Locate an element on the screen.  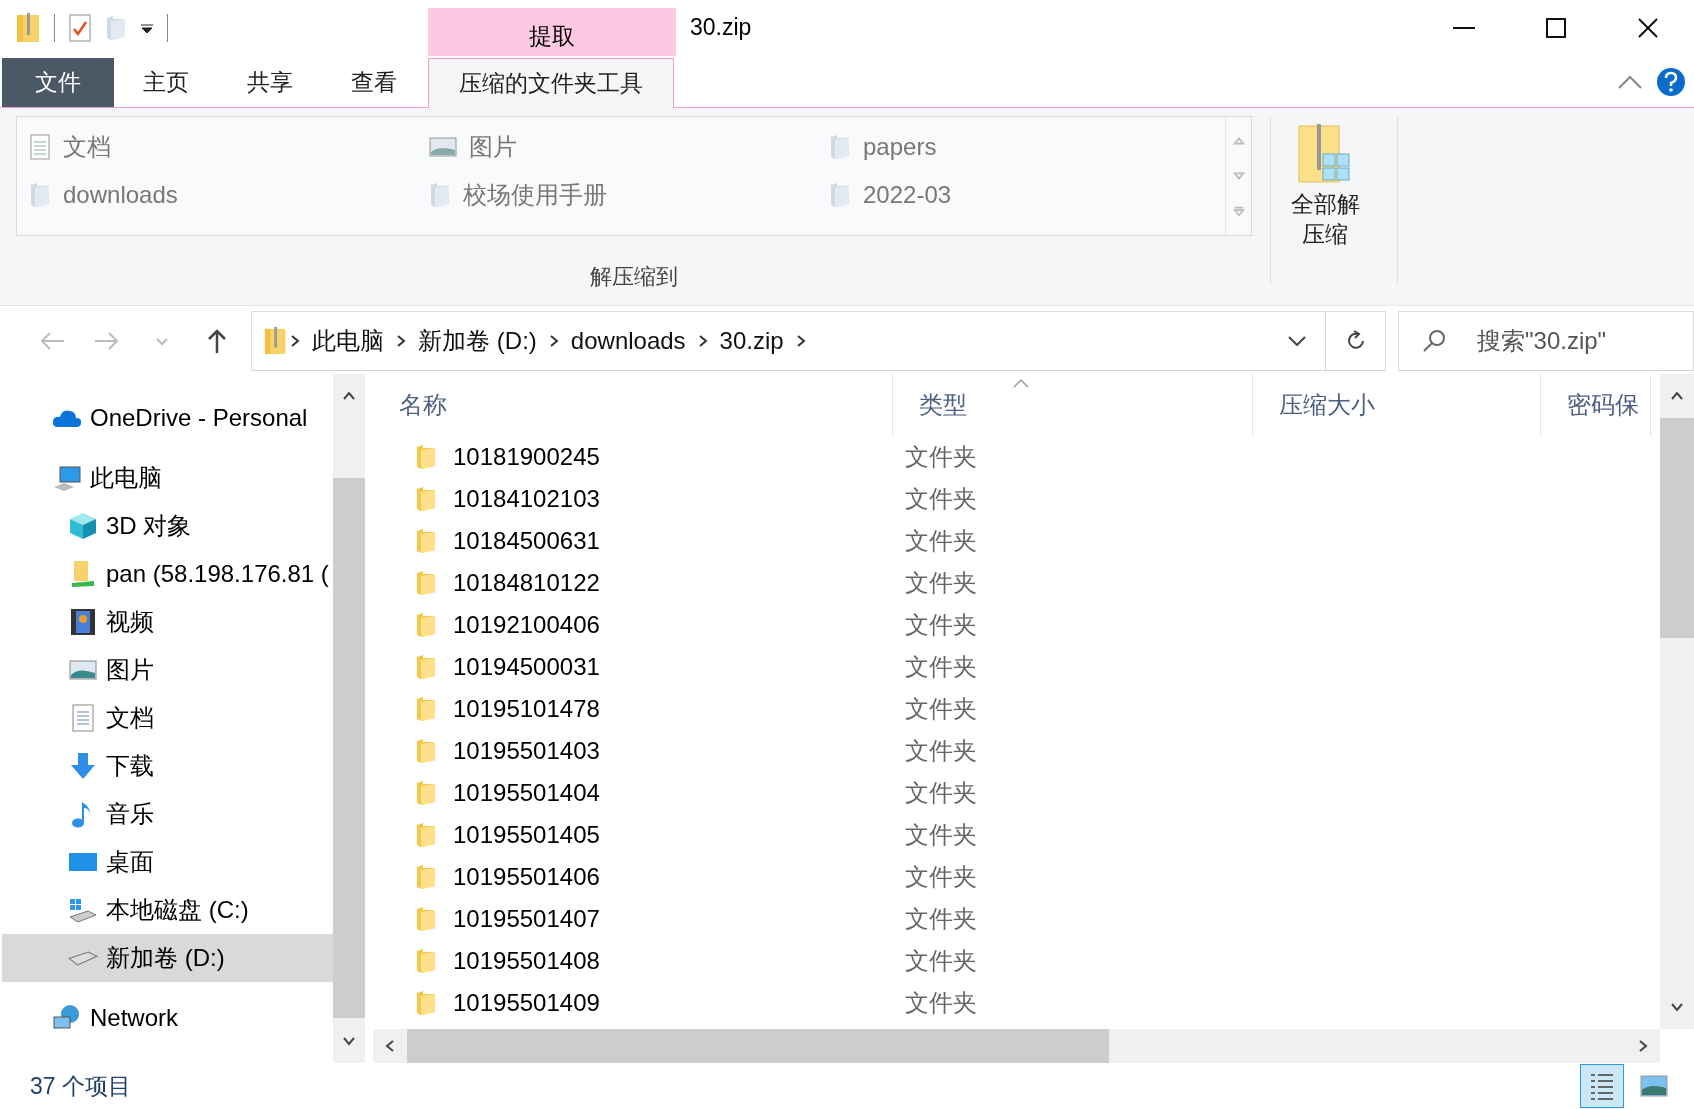
column-header: 压缩大小 is located at coordinates (1397, 405).